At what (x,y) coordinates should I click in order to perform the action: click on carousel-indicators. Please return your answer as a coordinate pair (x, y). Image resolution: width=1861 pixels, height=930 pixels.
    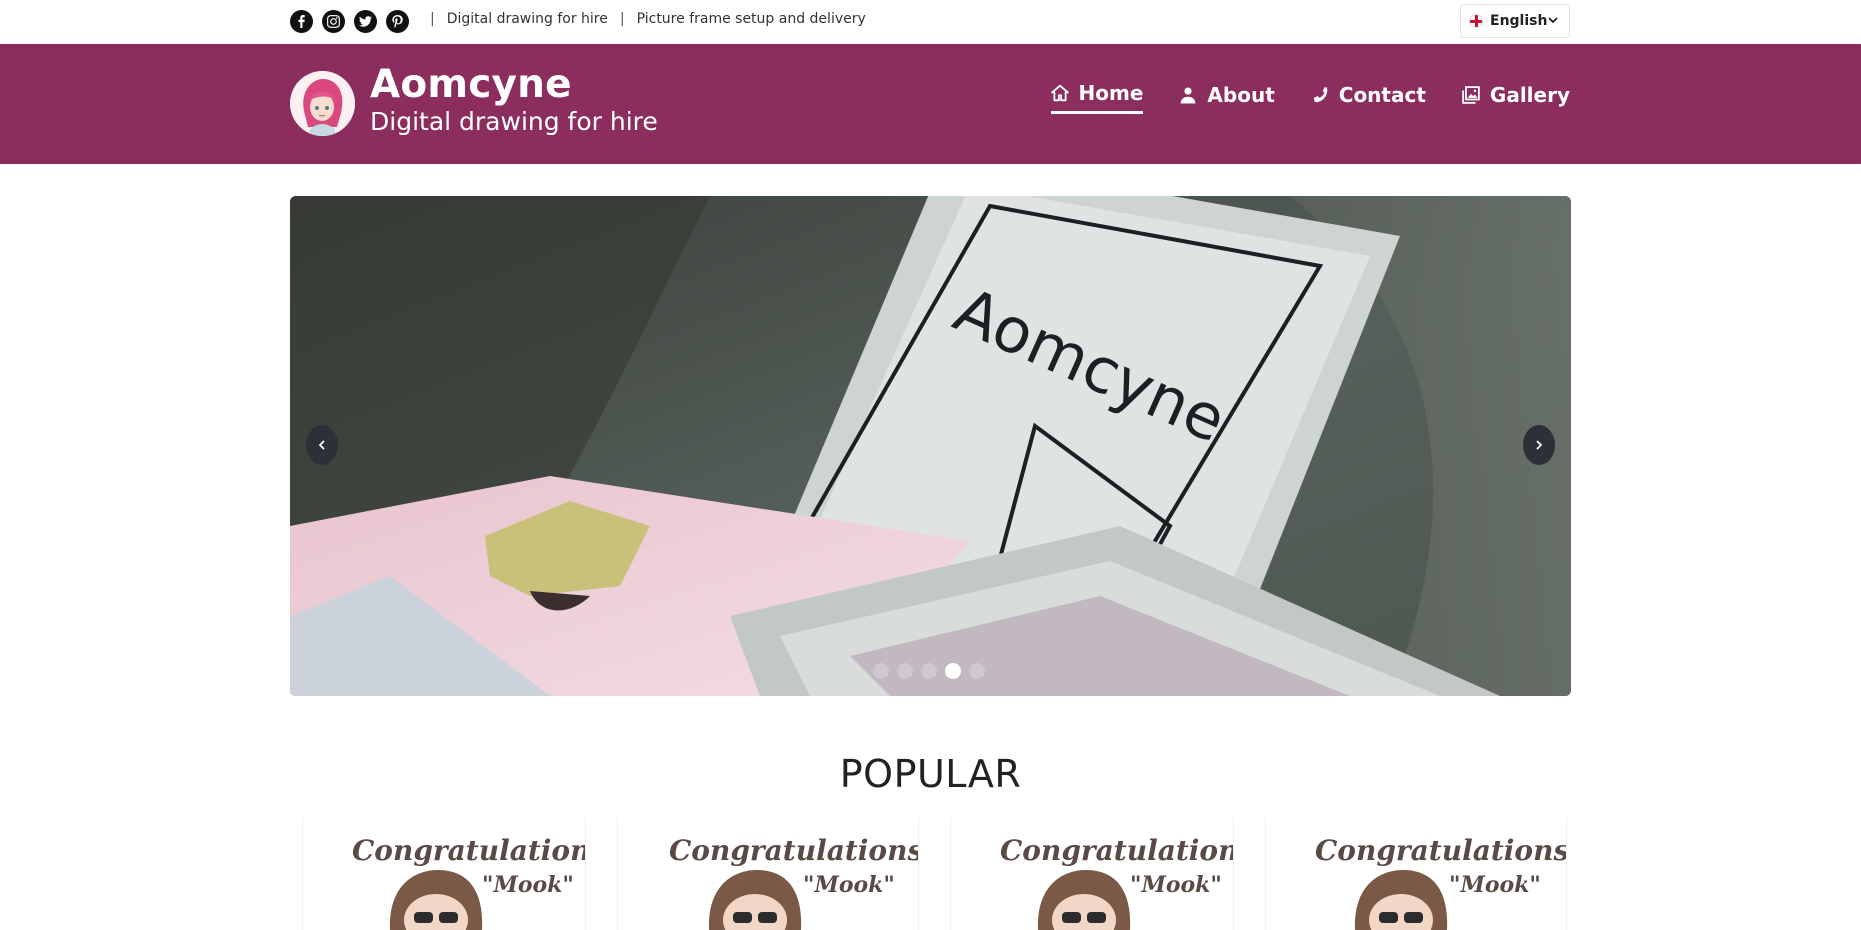
    Looking at the image, I should click on (929, 671).